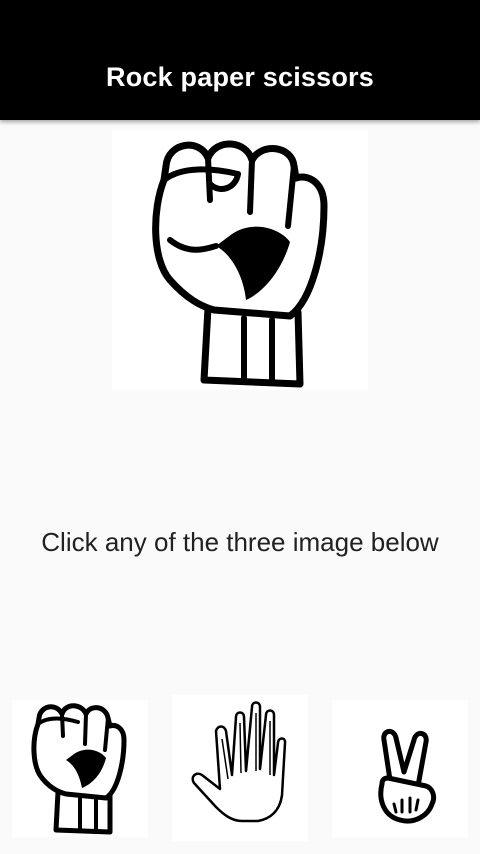 The width and height of the screenshot is (480, 854). Describe the element at coordinates (240, 60) in the screenshot. I see `app-bar: Rock paper scissors` at that location.